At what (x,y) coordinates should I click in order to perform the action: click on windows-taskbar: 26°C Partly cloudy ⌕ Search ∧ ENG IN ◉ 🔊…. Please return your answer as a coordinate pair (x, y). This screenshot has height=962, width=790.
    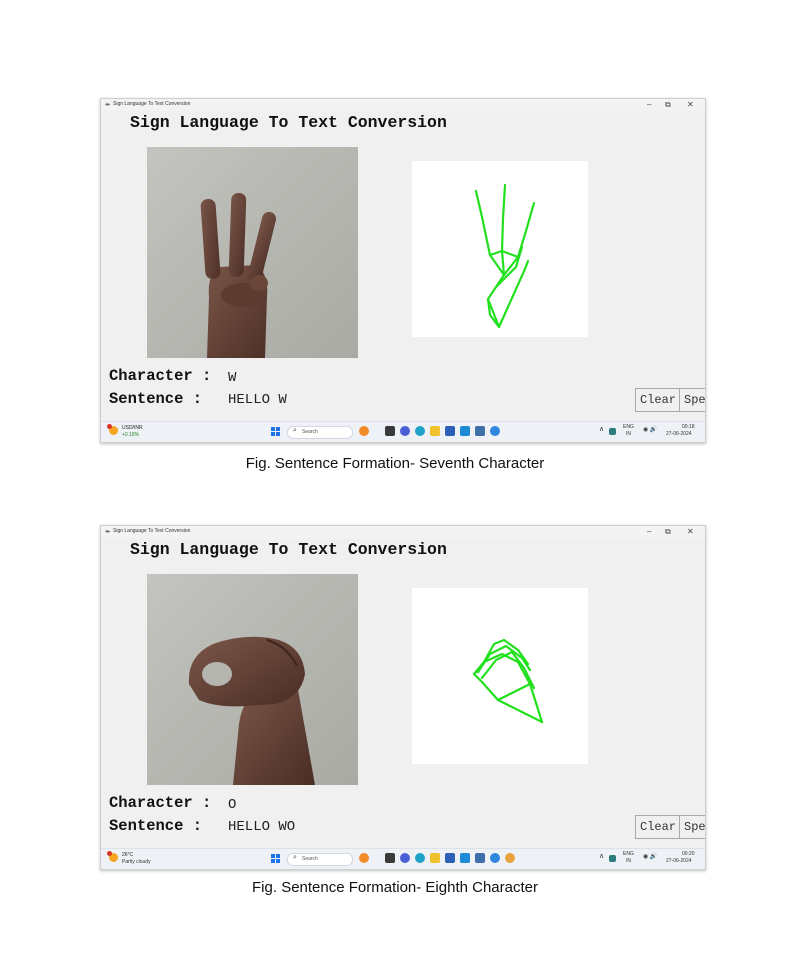
    Looking at the image, I should click on (403, 858).